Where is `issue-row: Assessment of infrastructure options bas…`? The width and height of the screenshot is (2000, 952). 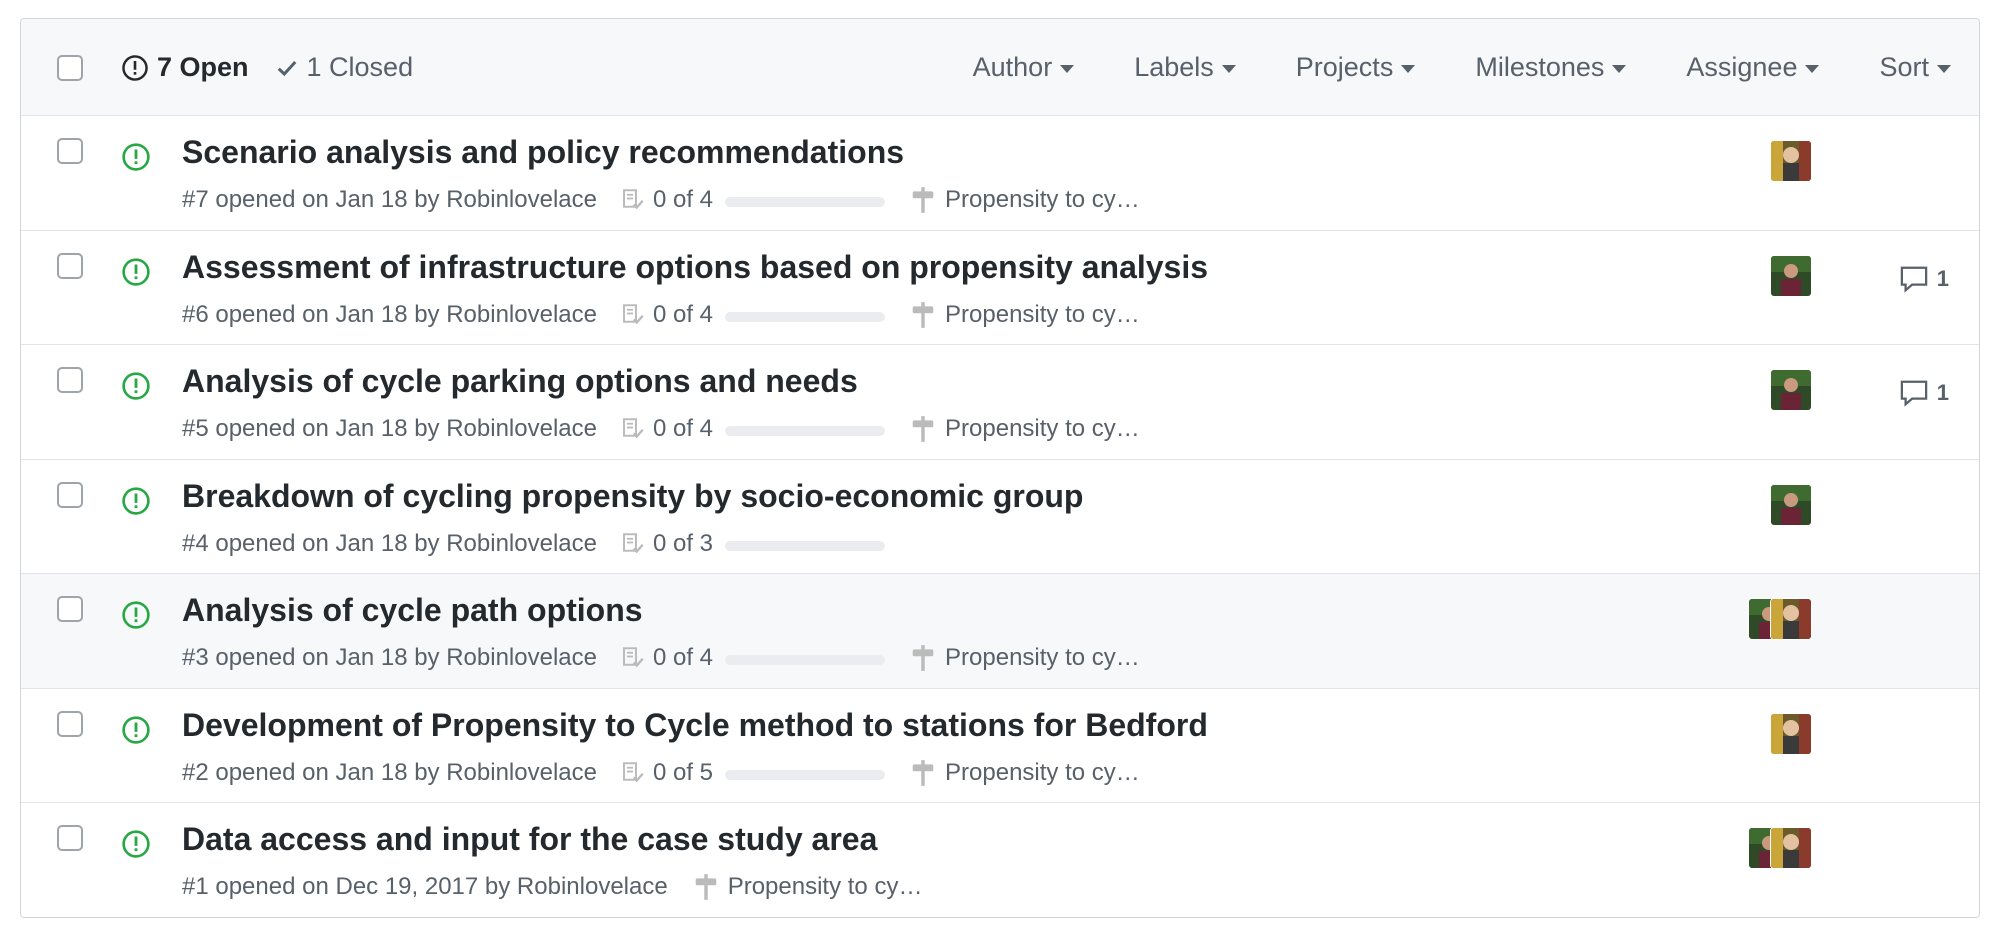 issue-row: Assessment of infrastructure options bas… is located at coordinates (1000, 287).